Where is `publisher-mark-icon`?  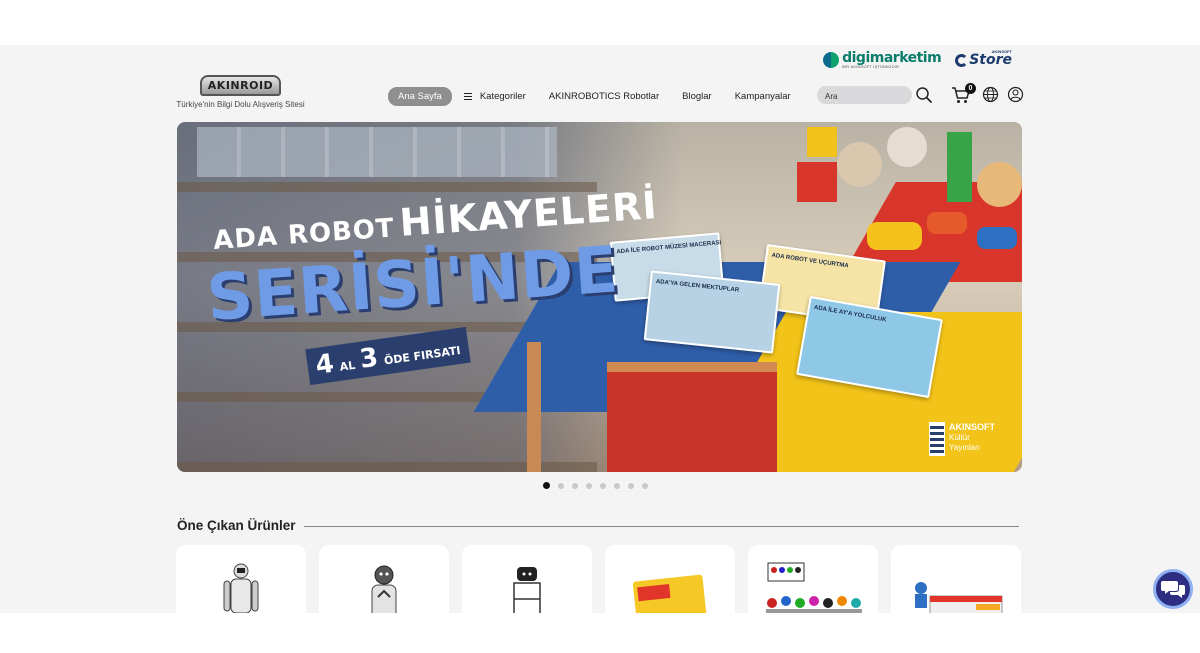
publisher-mark-icon is located at coordinates (937, 439).